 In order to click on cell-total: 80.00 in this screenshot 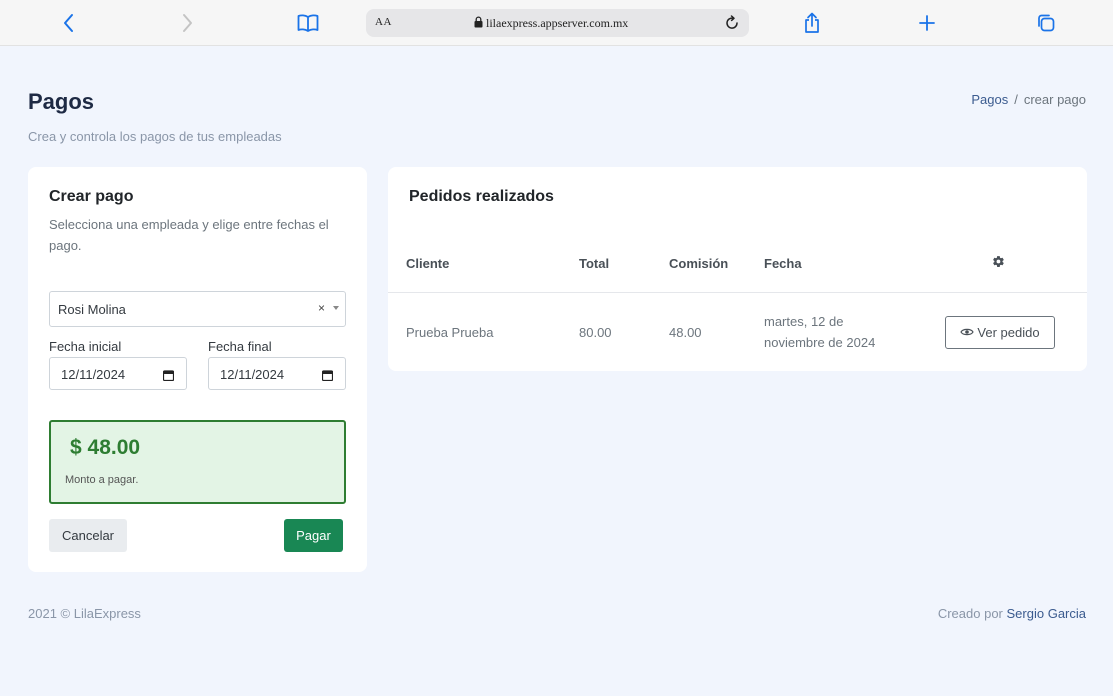, I will do `click(595, 332)`.